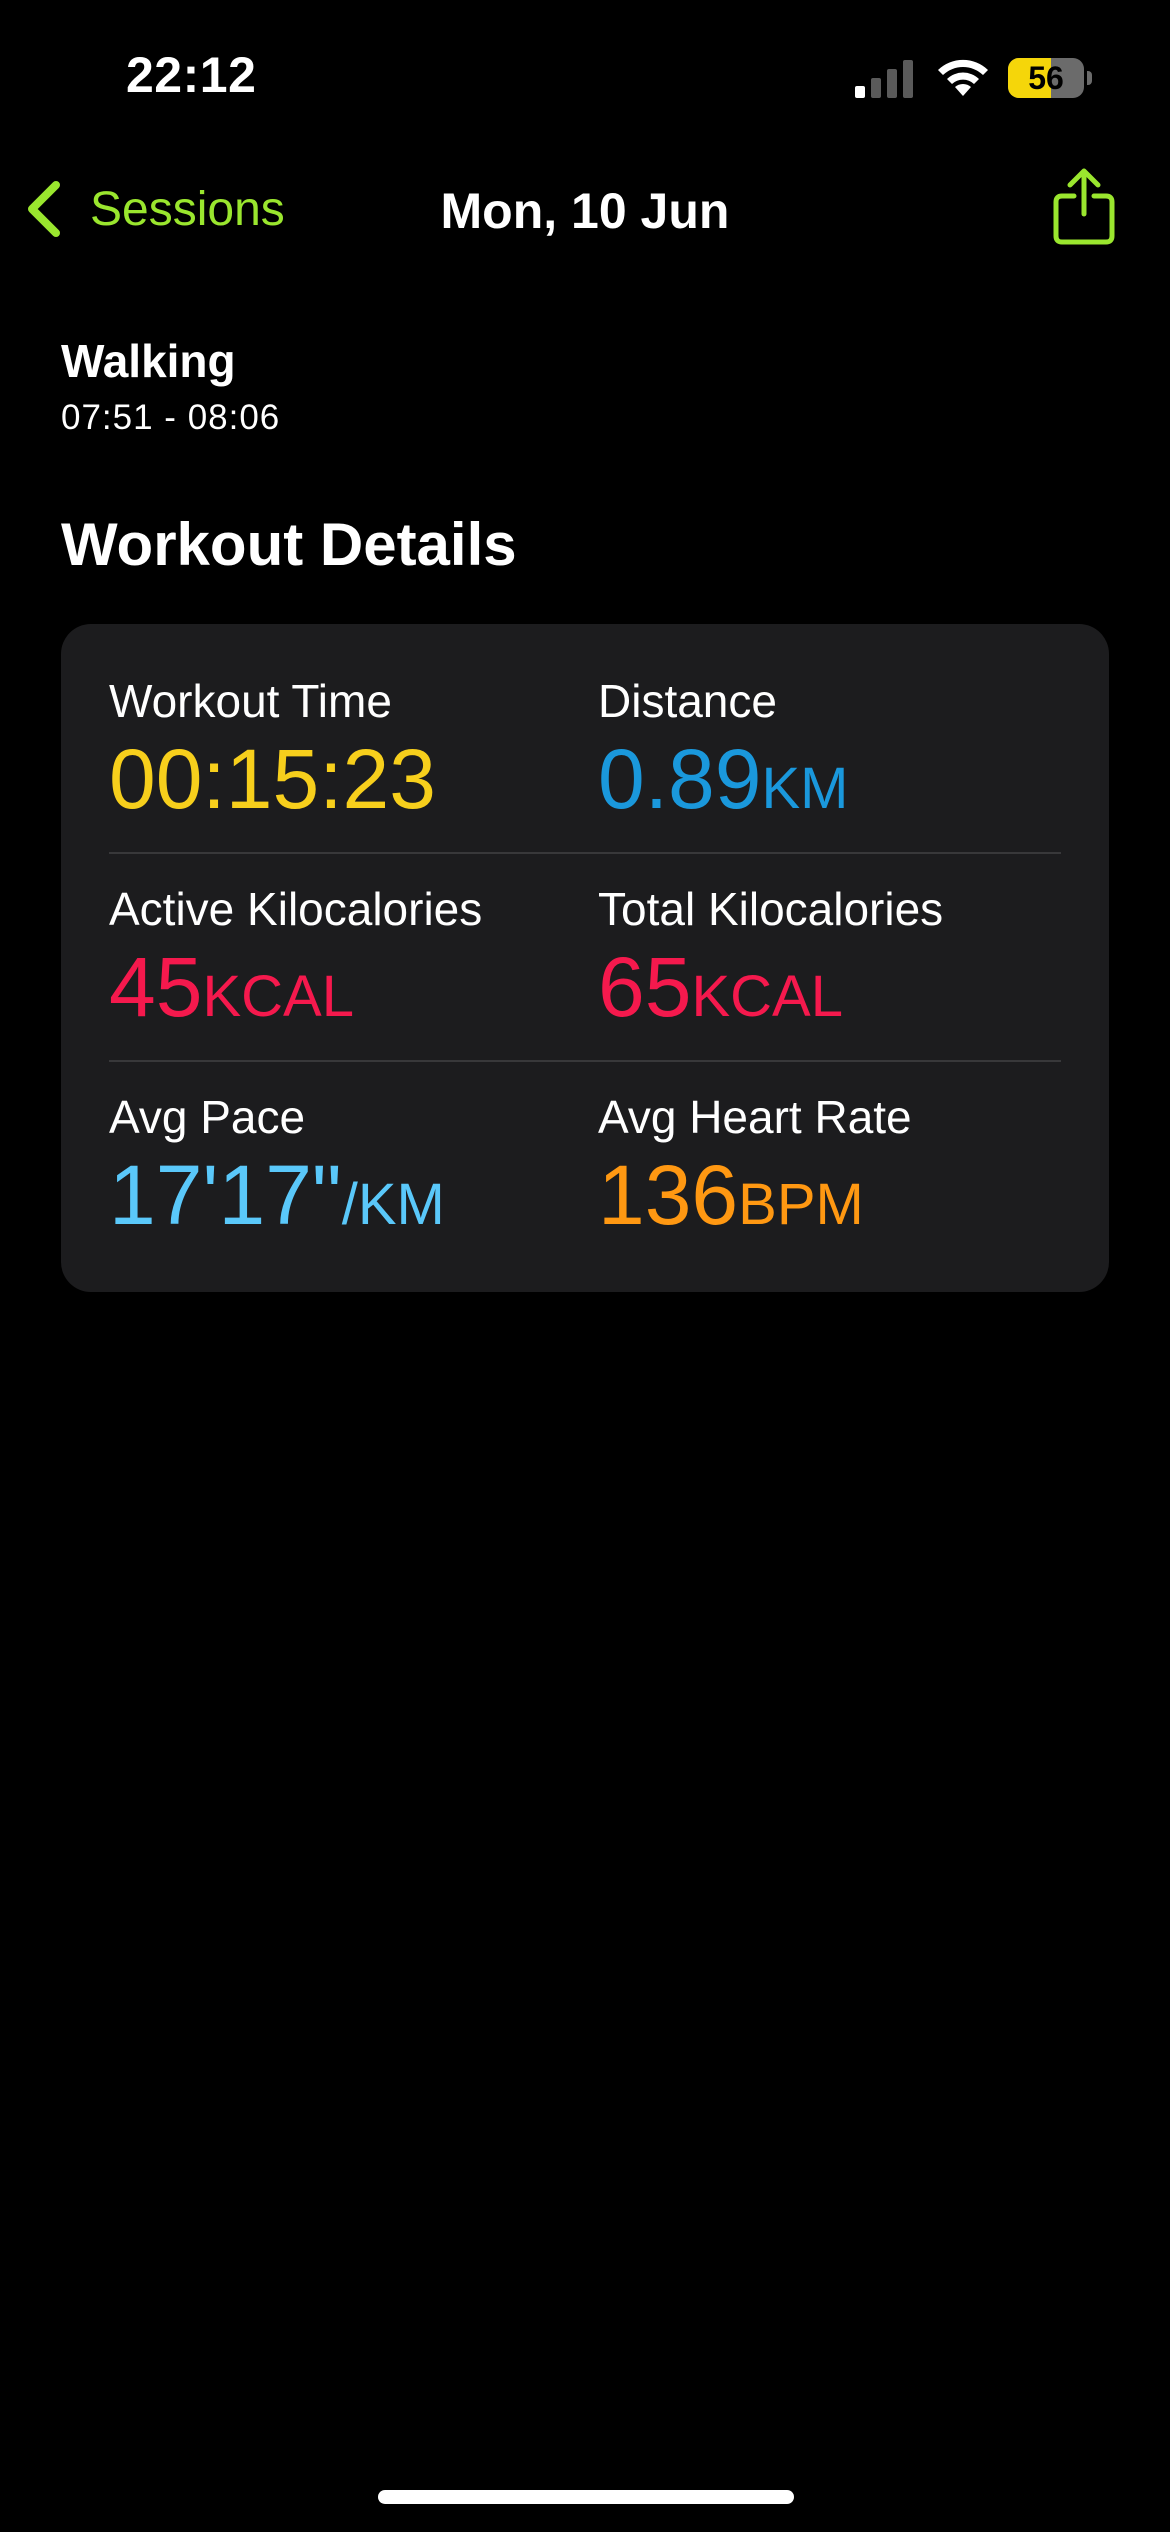 This screenshot has height=2532, width=1170. What do you see at coordinates (225, 1195) in the screenshot?
I see `metric-number: 17'17"` at bounding box center [225, 1195].